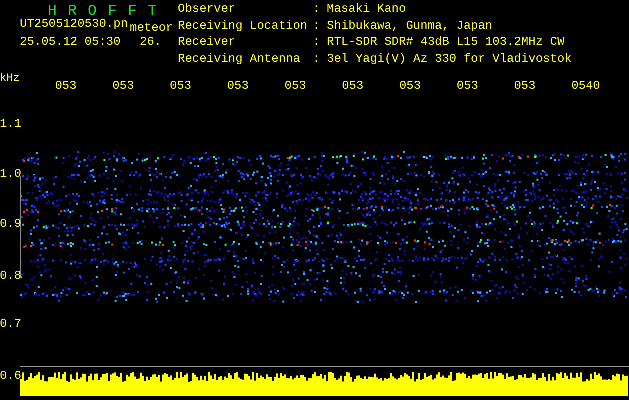  I want to click on frequency-label: 0.7, so click(11, 325).